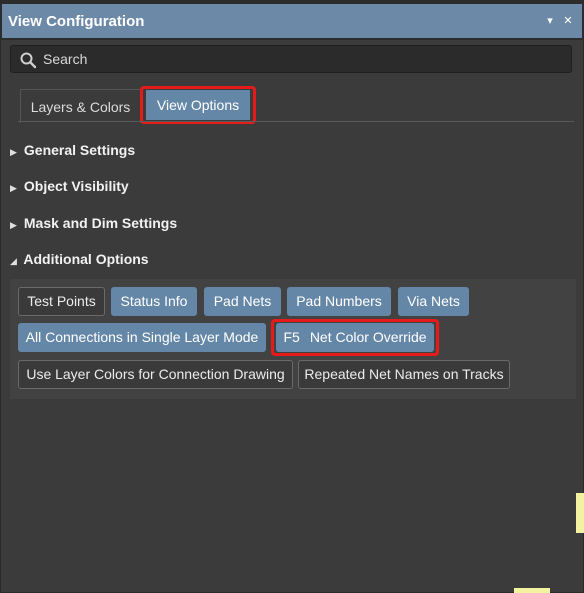  What do you see at coordinates (433, 301) in the screenshot?
I see `via-nets-toggle: Via Nets` at bounding box center [433, 301].